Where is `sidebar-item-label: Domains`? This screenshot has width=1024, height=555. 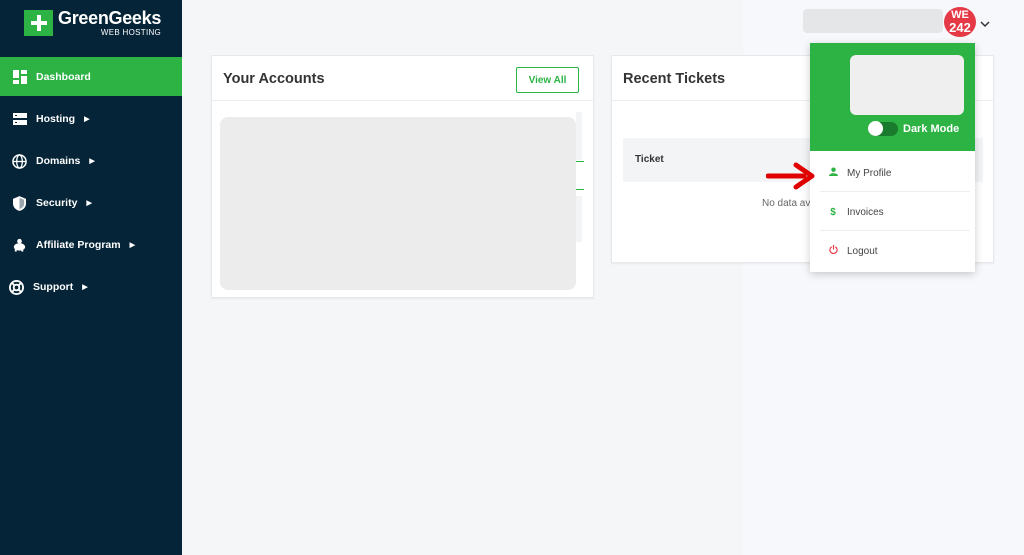
sidebar-item-label: Domains is located at coordinates (58, 161).